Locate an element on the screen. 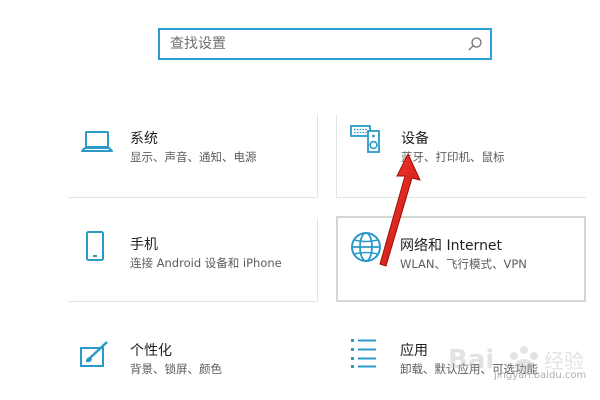 The width and height of the screenshot is (600, 400). tile-devices: 设备 蓝牙、打印机、鼠标 is located at coordinates (461, 156).